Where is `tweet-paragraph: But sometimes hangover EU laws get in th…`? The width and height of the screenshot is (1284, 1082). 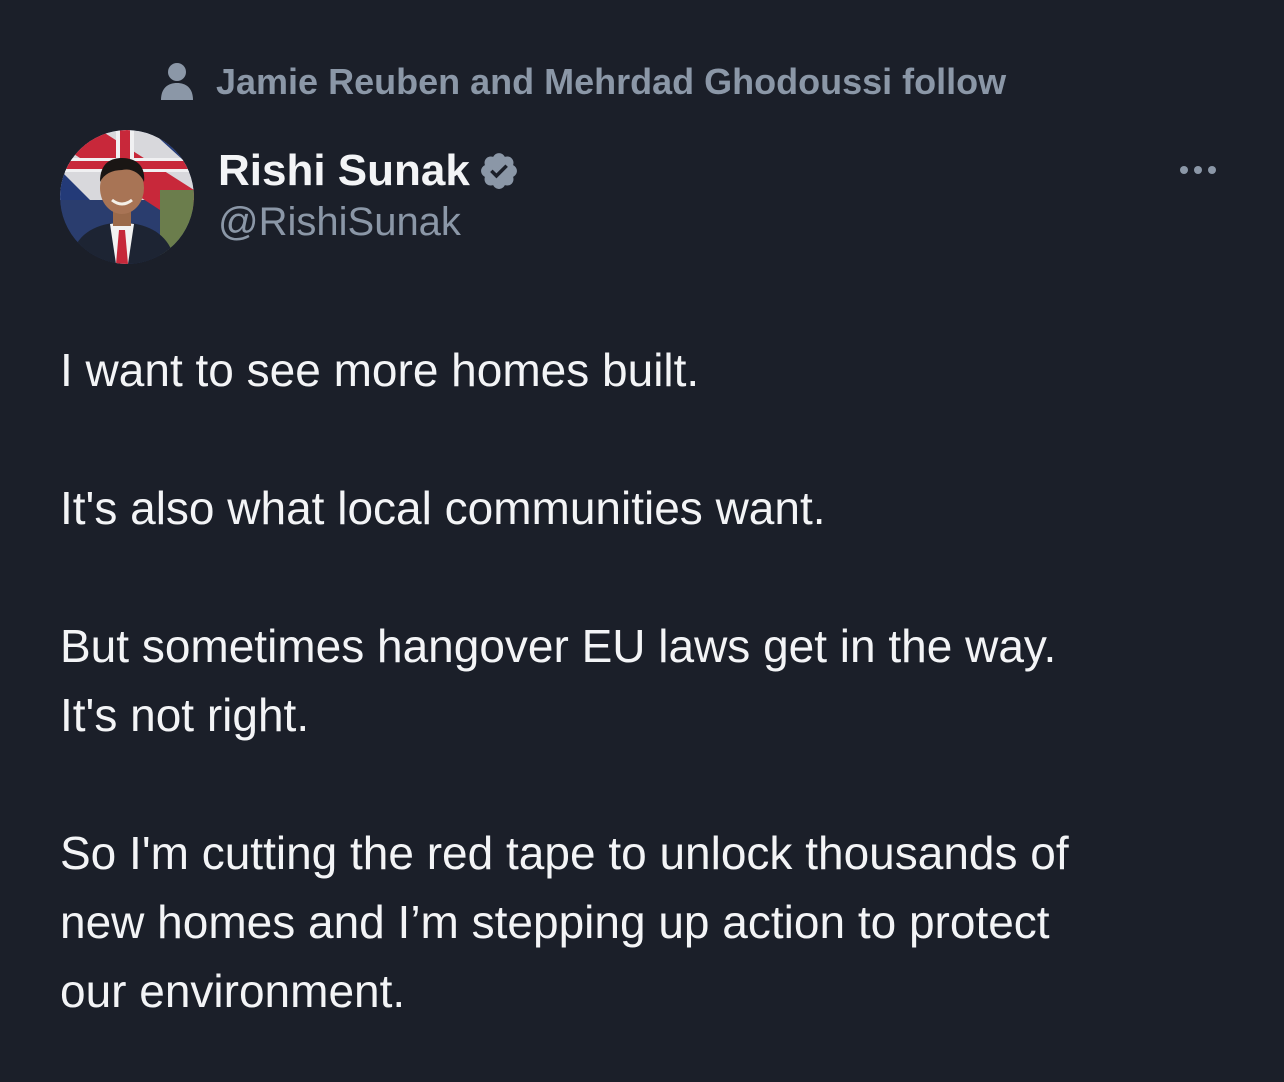
tweet-paragraph: But sometimes hangover EU laws get in th… is located at coordinates (558, 680).